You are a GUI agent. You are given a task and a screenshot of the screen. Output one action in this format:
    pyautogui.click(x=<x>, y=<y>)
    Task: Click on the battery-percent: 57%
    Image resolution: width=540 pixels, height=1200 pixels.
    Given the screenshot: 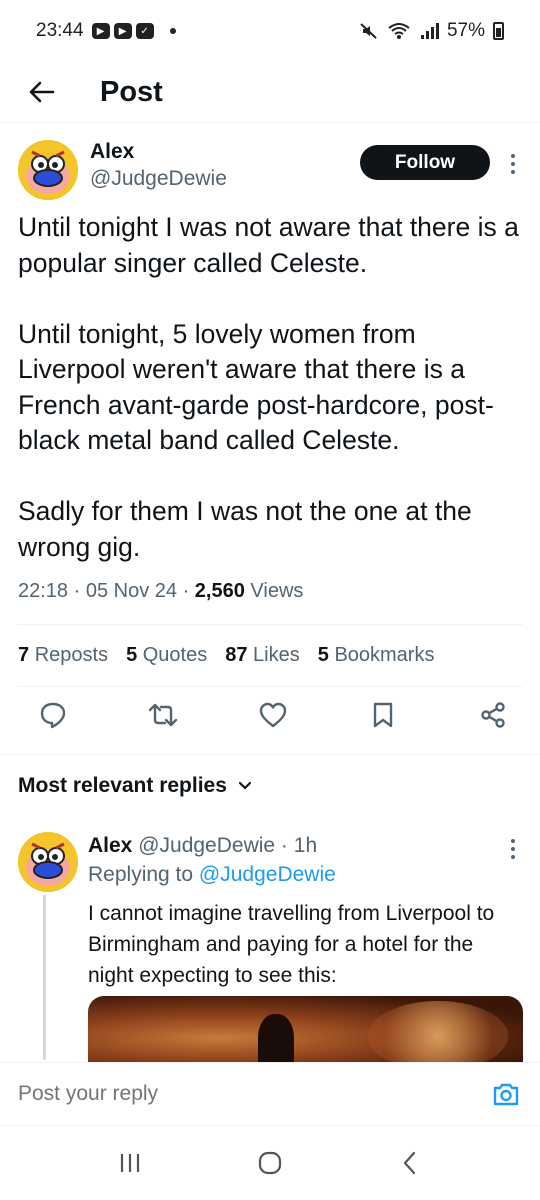 What is the action you would take?
    pyautogui.click(x=465, y=30)
    